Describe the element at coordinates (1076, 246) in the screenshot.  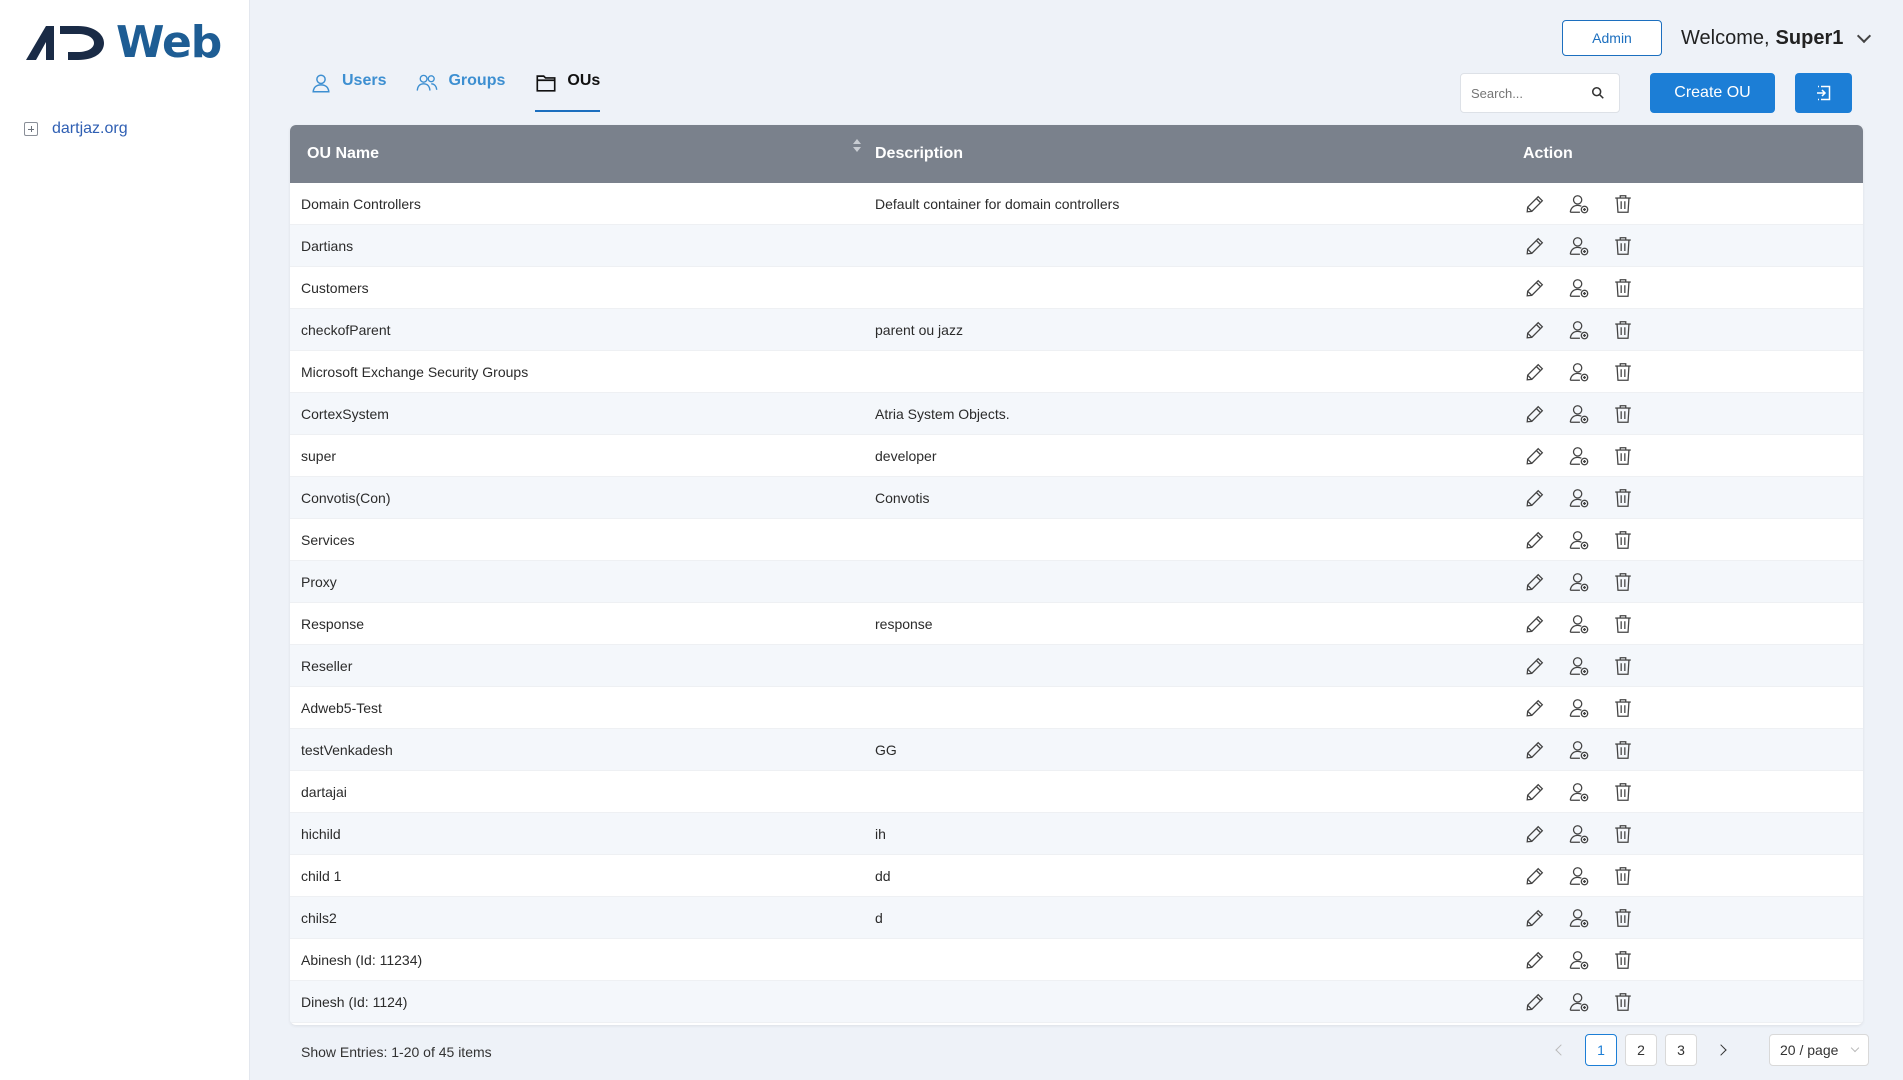
I see `table-row: Dartians` at that location.